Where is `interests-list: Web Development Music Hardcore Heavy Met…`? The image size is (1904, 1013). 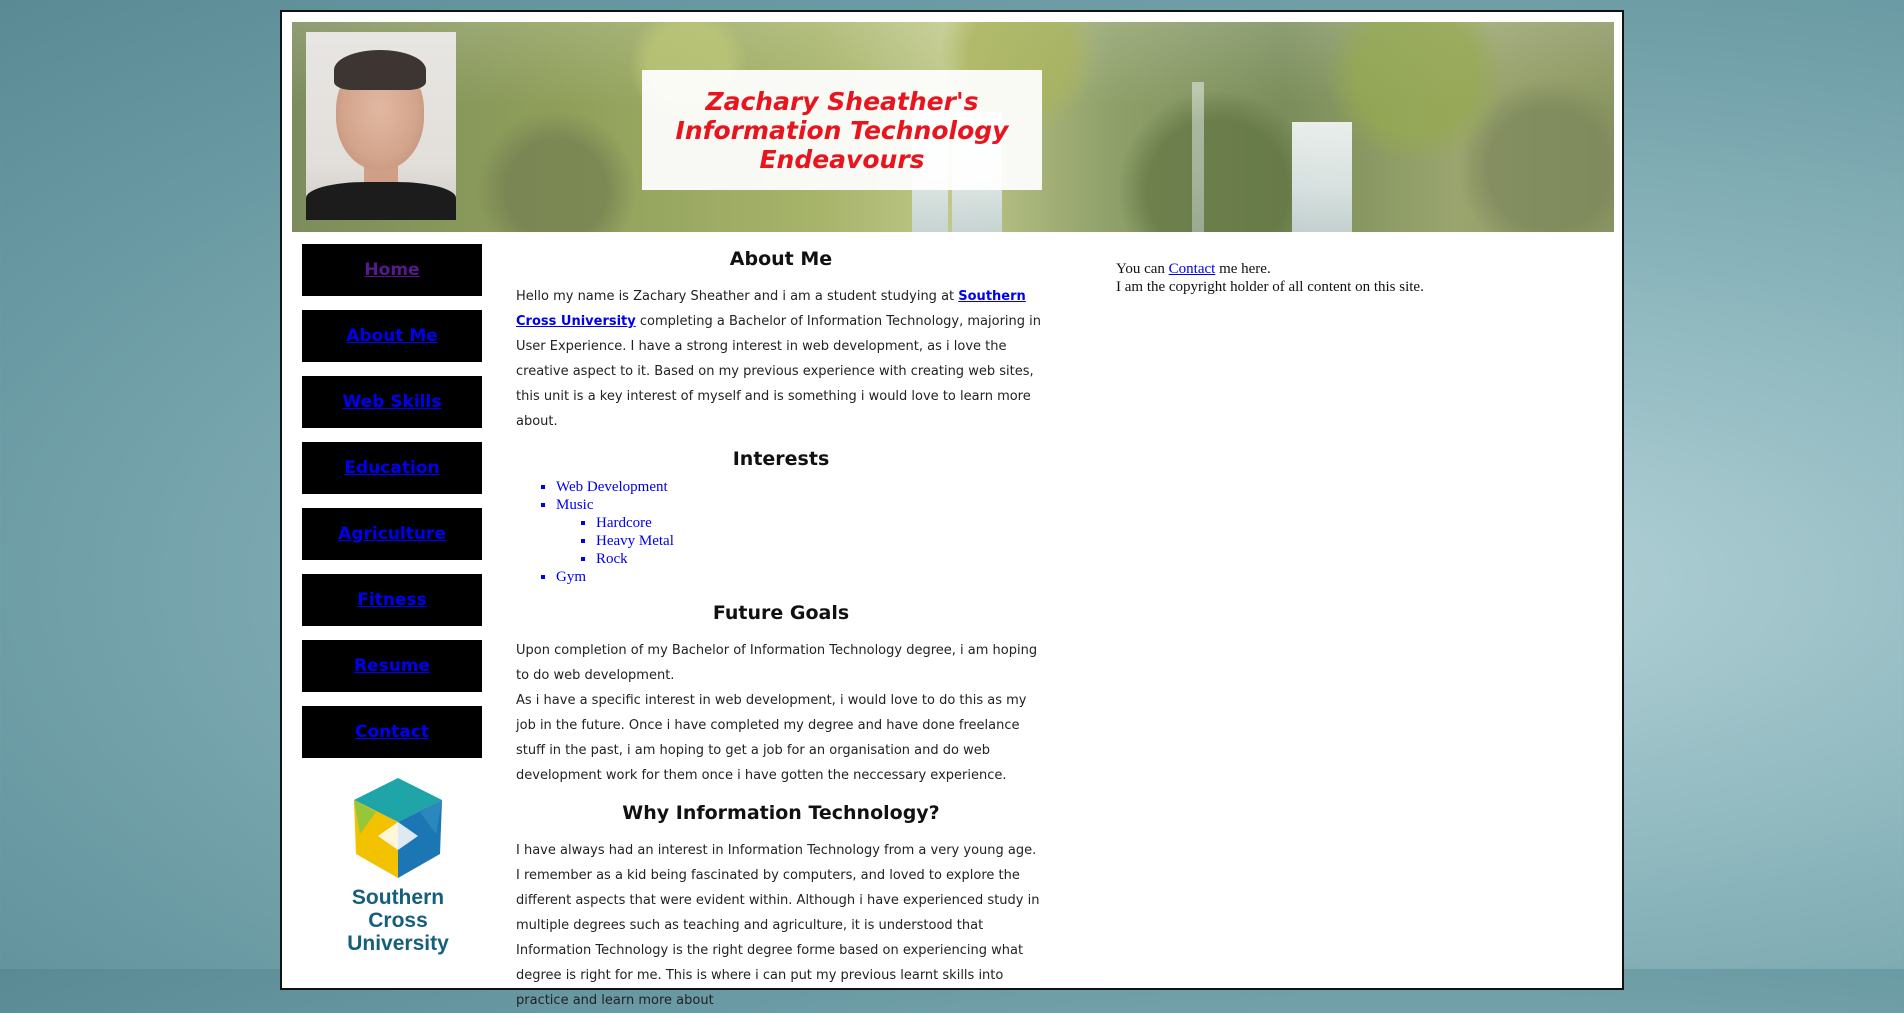 interests-list: Web Development Music Hardcore Heavy Met… is located at coordinates (781, 532).